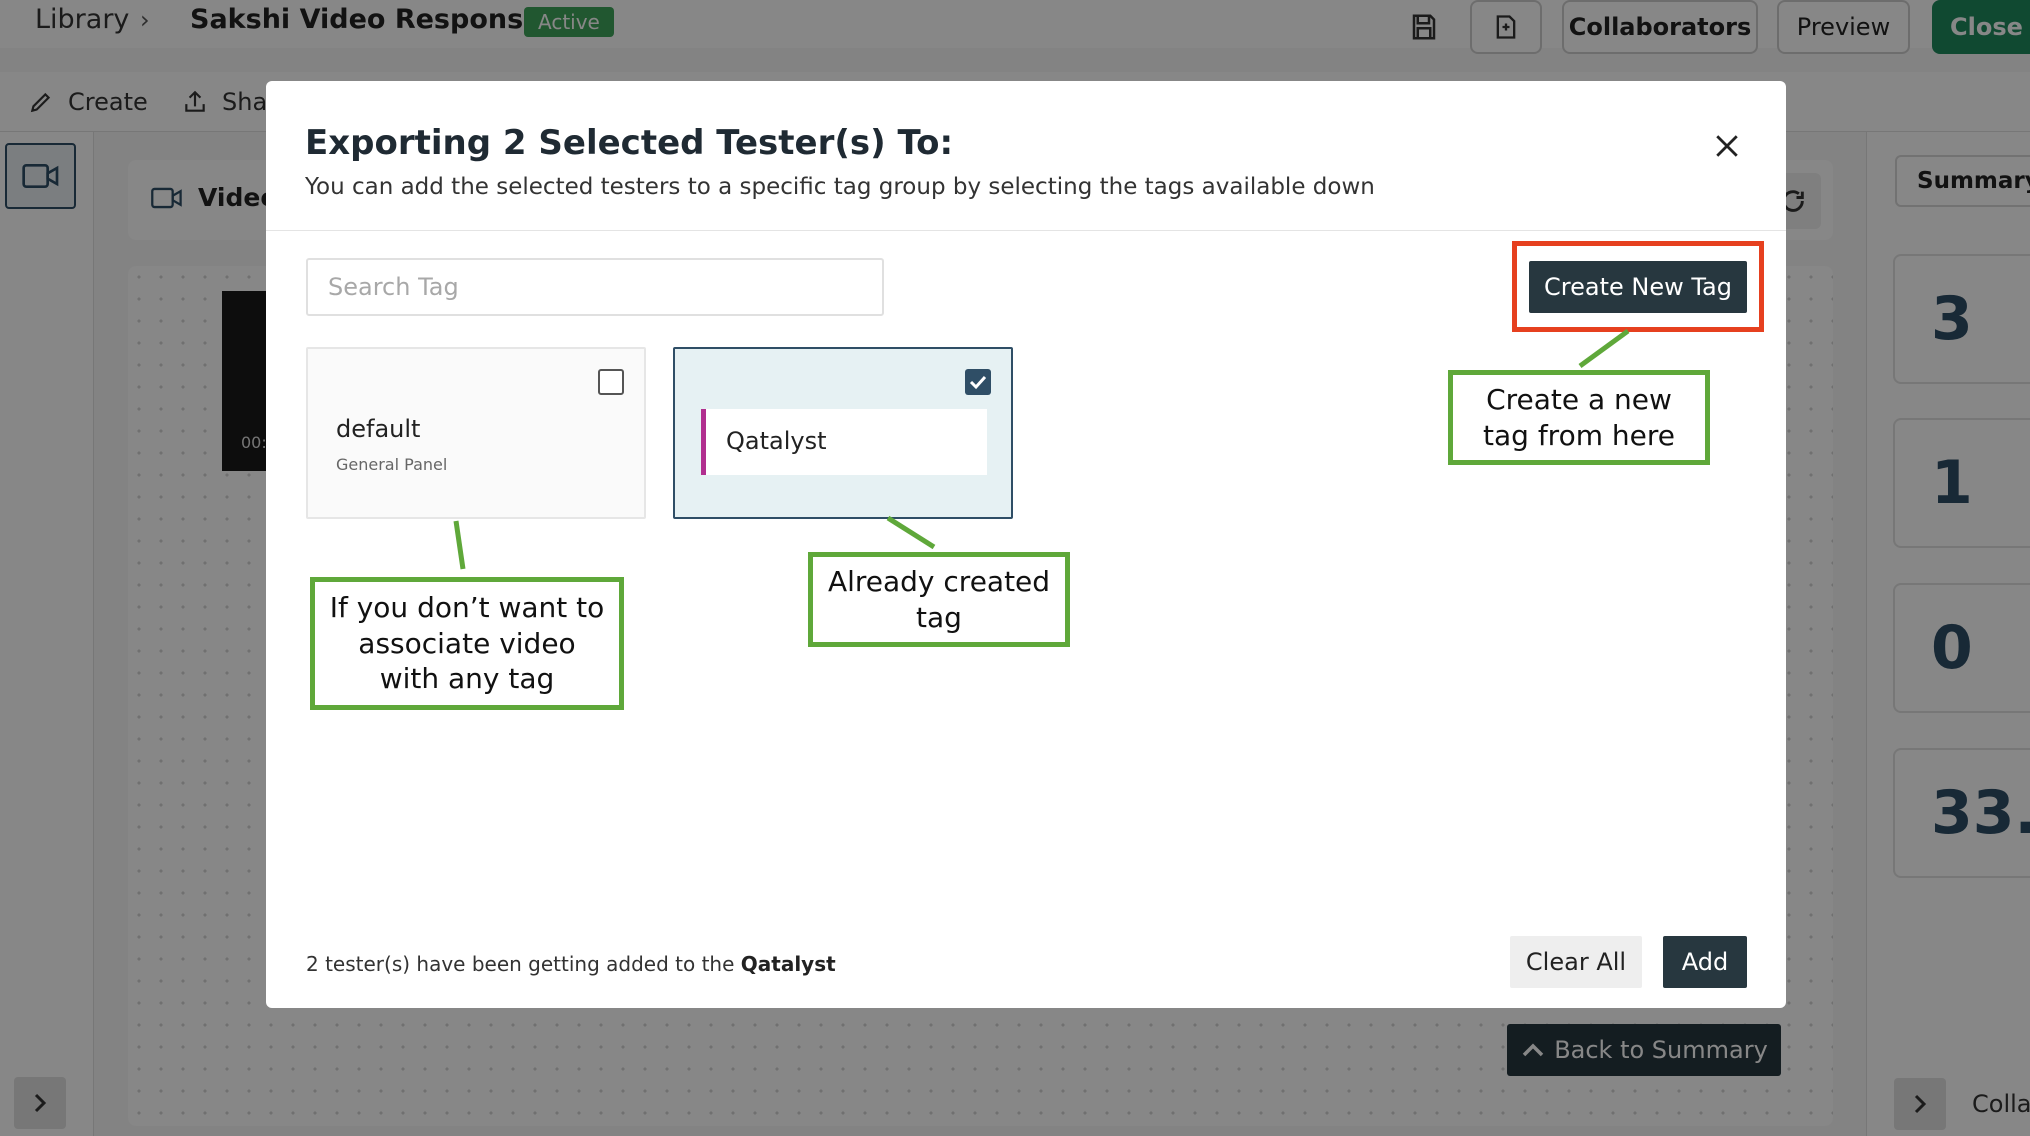 This screenshot has height=1136, width=2030. What do you see at coordinates (939, 599) in the screenshot?
I see `annotation-existing-tag: Already created tag` at bounding box center [939, 599].